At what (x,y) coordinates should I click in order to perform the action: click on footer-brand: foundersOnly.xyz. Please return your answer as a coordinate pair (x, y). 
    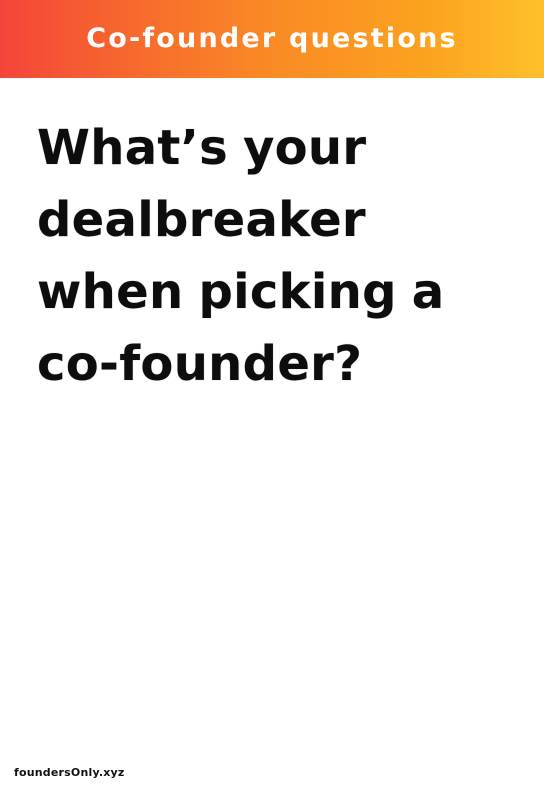
    Looking at the image, I should click on (69, 772).